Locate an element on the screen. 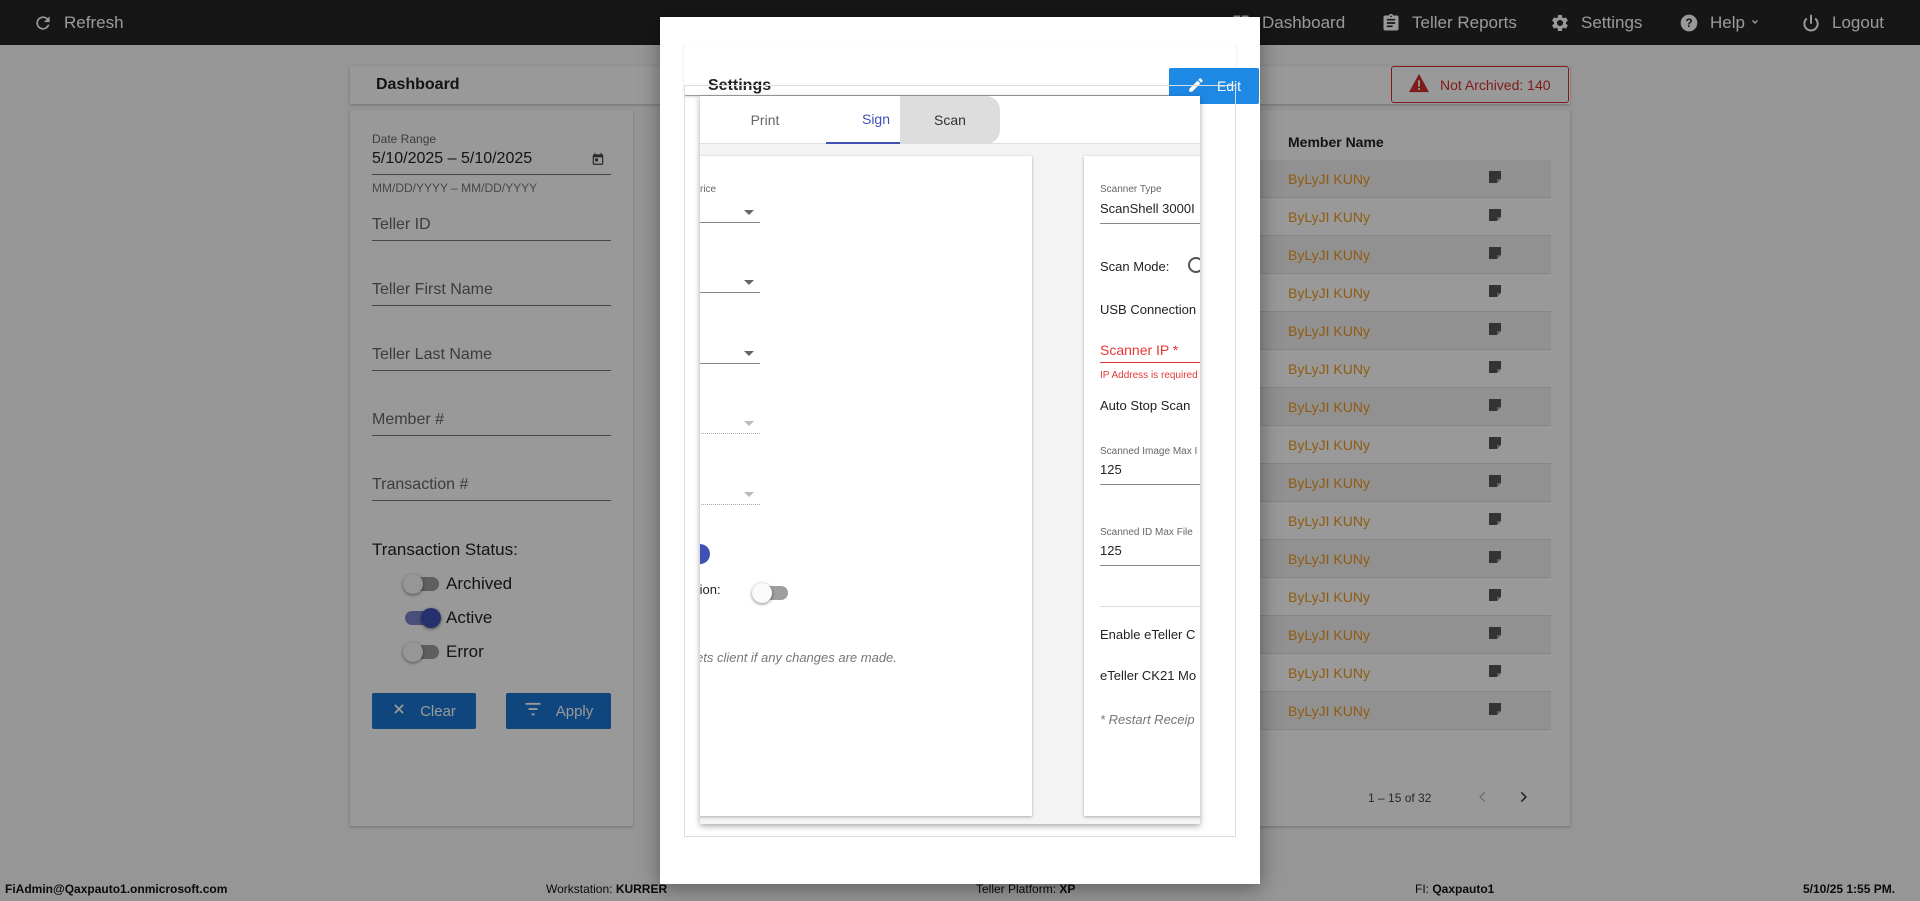 Image resolution: width=1920 pixels, height=901 pixels. device-label: rice is located at coordinates (708, 189).